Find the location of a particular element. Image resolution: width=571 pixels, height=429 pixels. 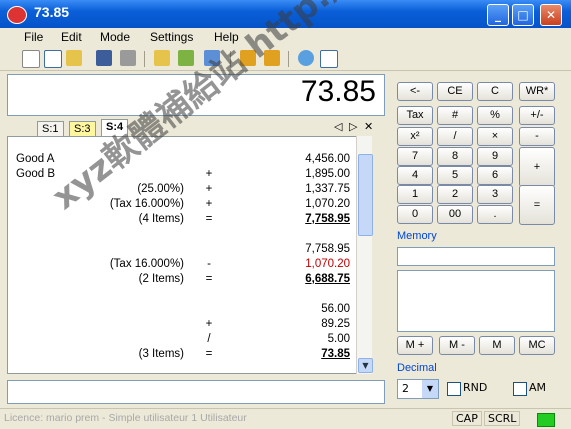

key-row2-0: Tax is located at coordinates (415, 115).